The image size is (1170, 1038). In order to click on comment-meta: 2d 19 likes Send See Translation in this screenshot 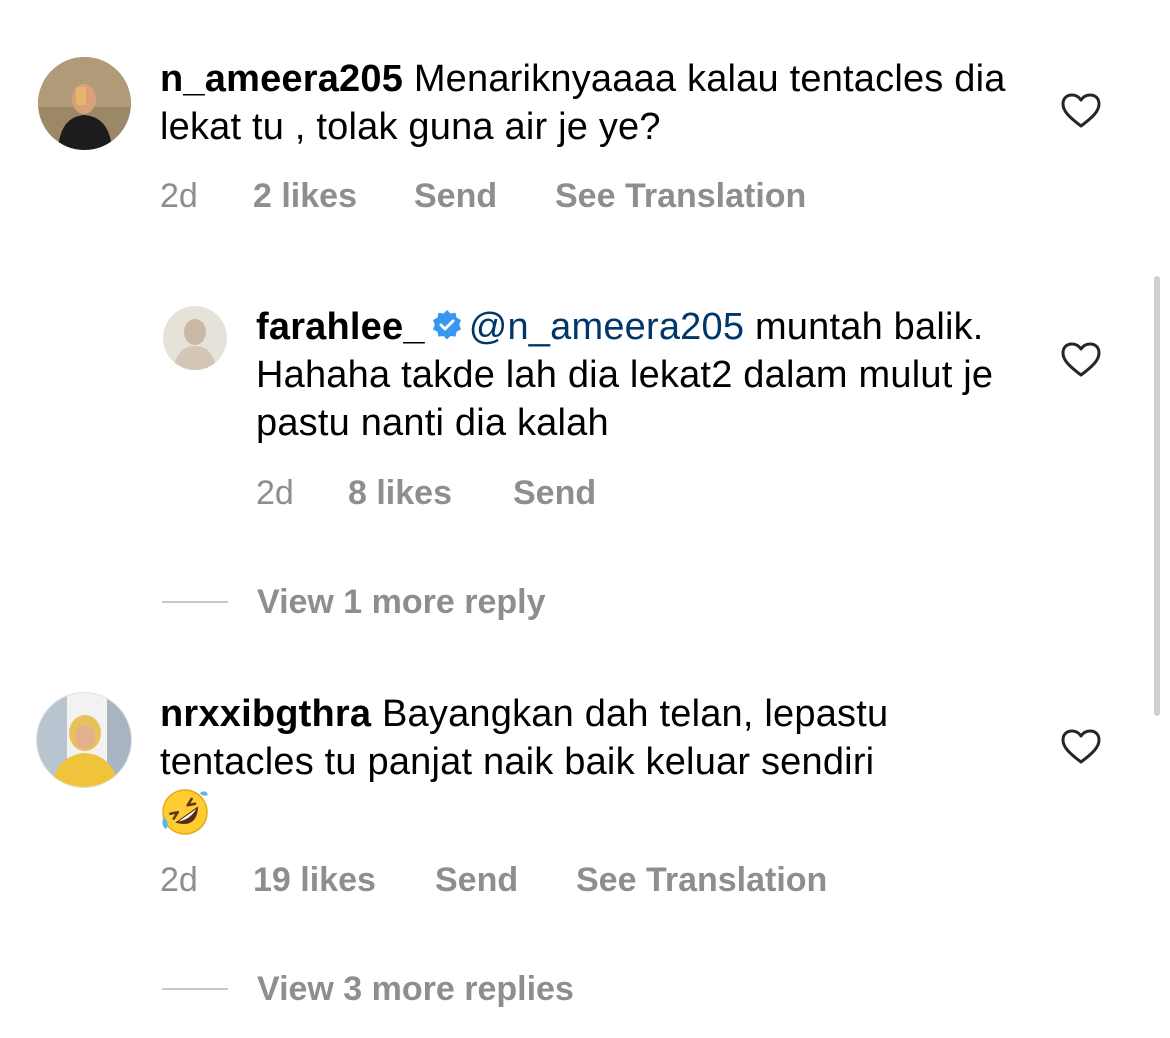, I will do `click(520, 880)`.